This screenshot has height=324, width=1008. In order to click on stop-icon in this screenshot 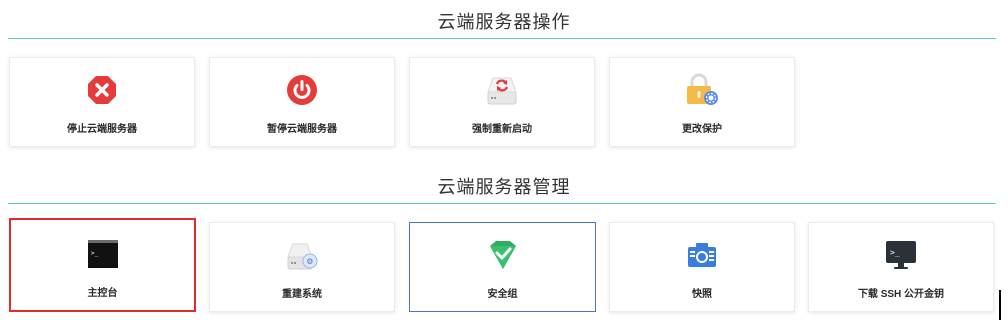, I will do `click(102, 90)`.